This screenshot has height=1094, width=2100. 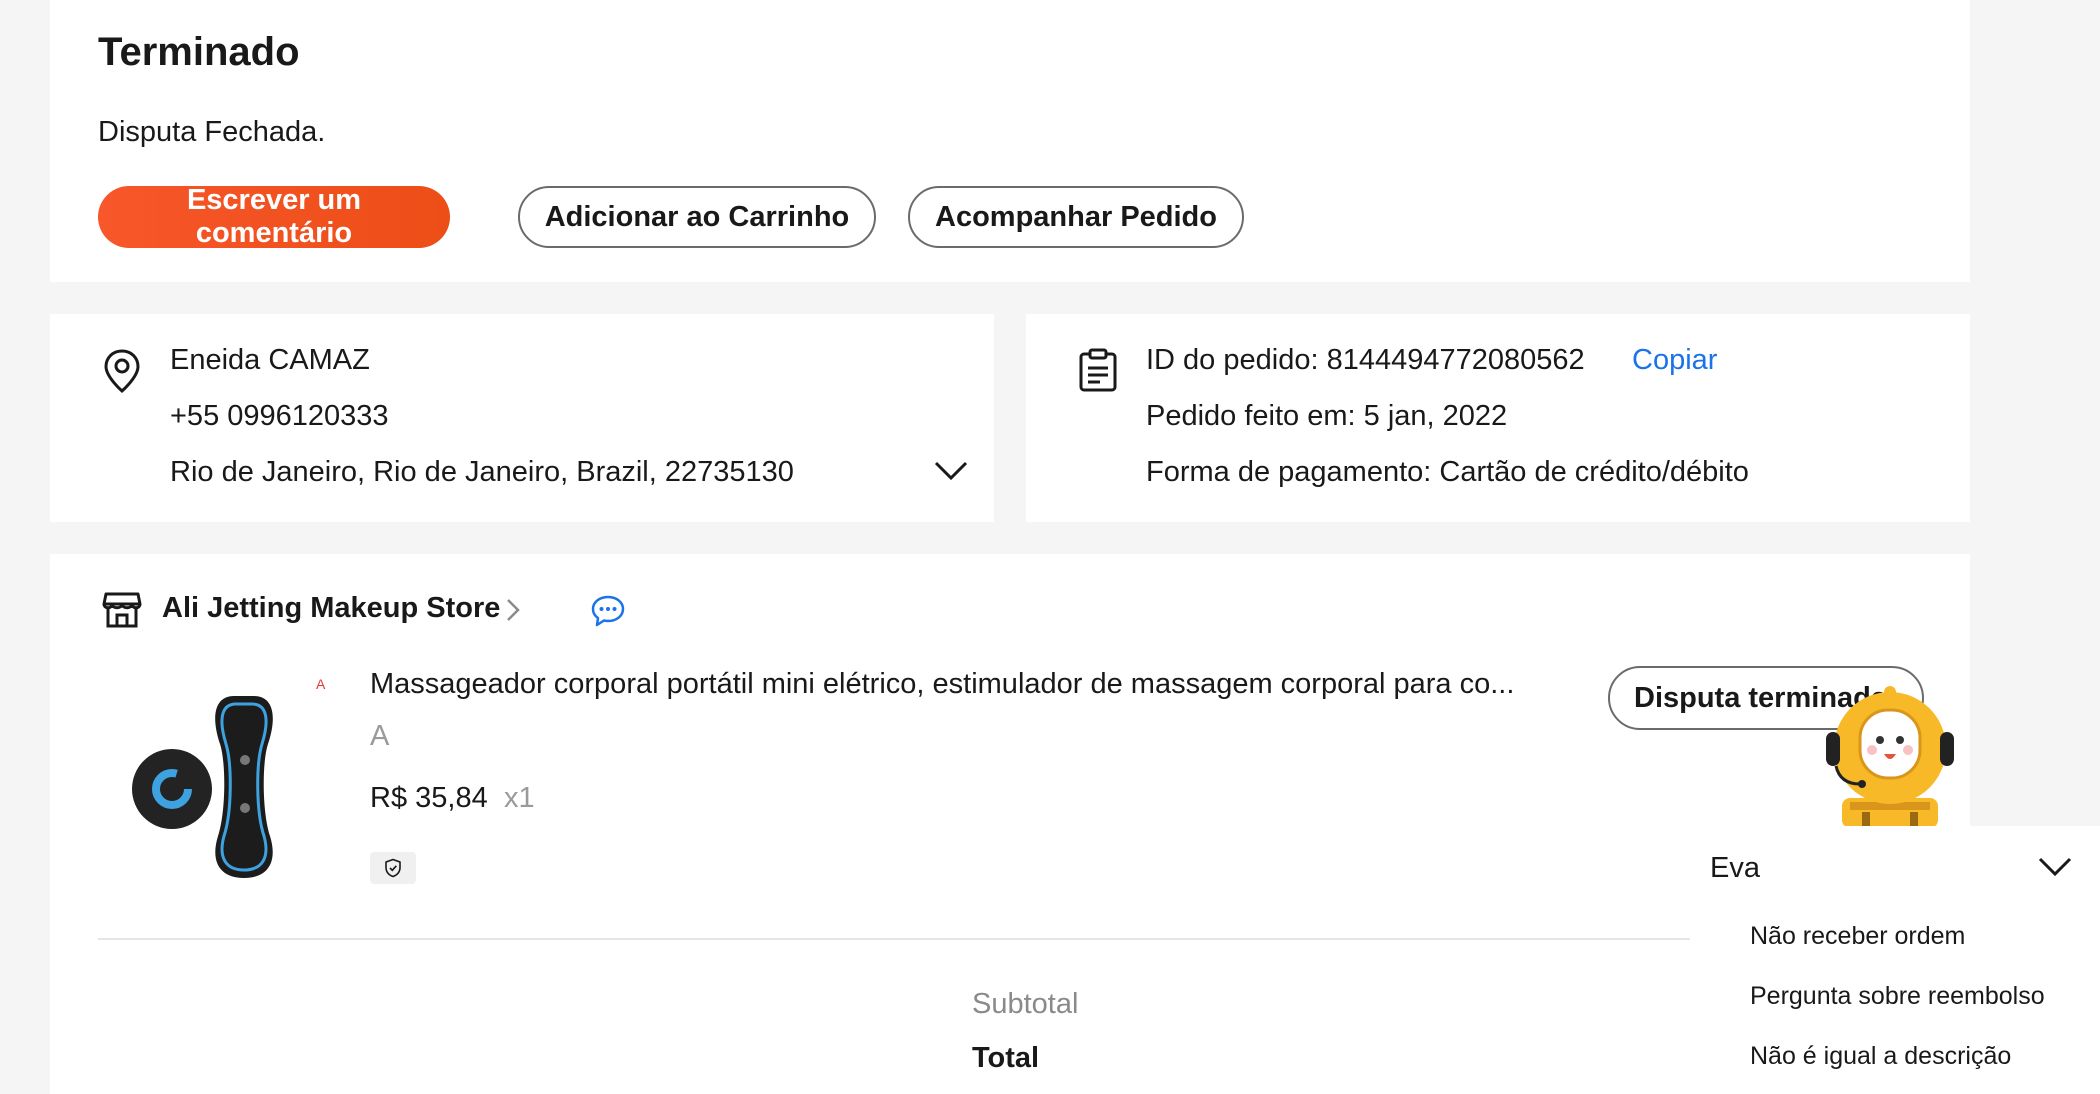 What do you see at coordinates (1735, 868) in the screenshot?
I see `assistant-name: Eva` at bounding box center [1735, 868].